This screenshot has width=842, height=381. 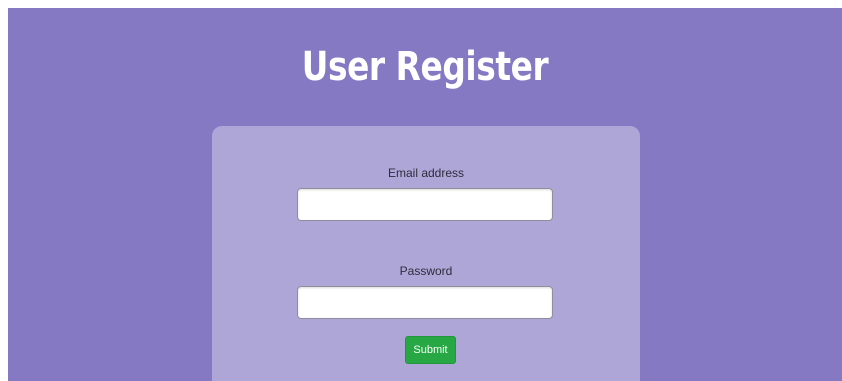 What do you see at coordinates (425, 67) in the screenshot?
I see `page-title: User Register` at bounding box center [425, 67].